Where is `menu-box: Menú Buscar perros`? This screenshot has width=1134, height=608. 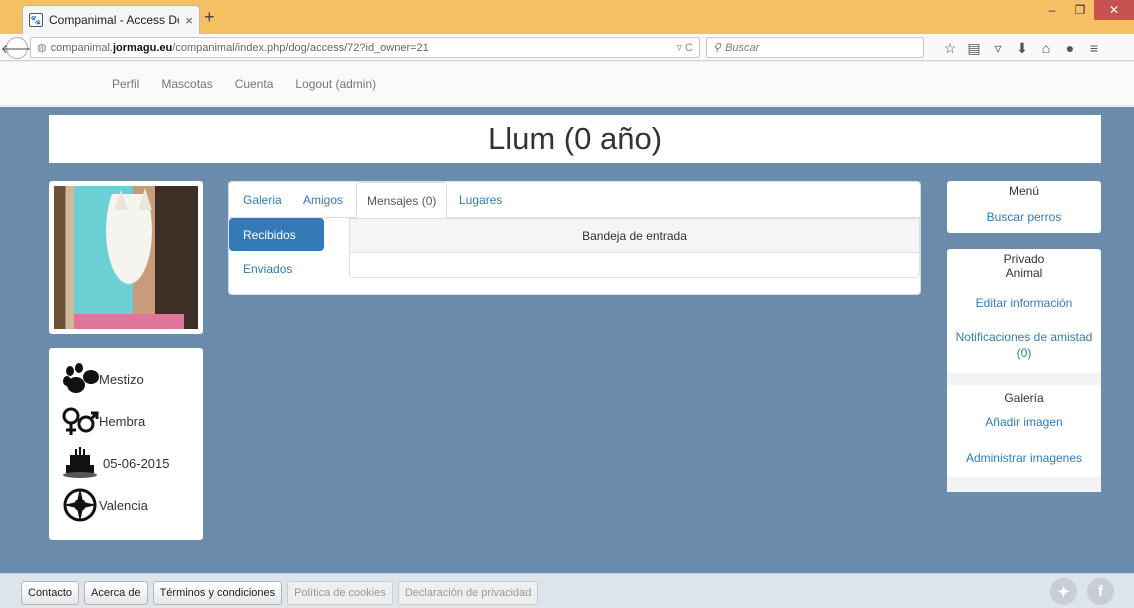 menu-box: Menú Buscar perros is located at coordinates (1024, 207).